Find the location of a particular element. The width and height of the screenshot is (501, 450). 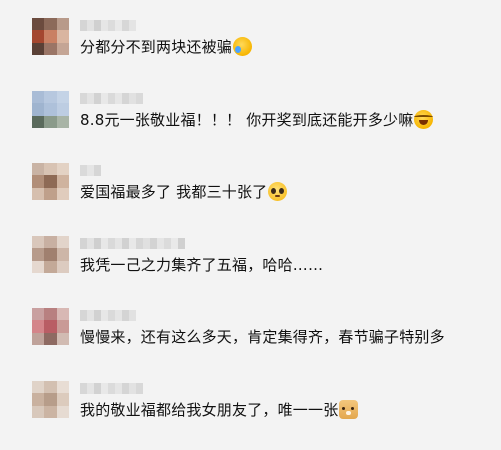

crying-face-emoji is located at coordinates (243, 46).